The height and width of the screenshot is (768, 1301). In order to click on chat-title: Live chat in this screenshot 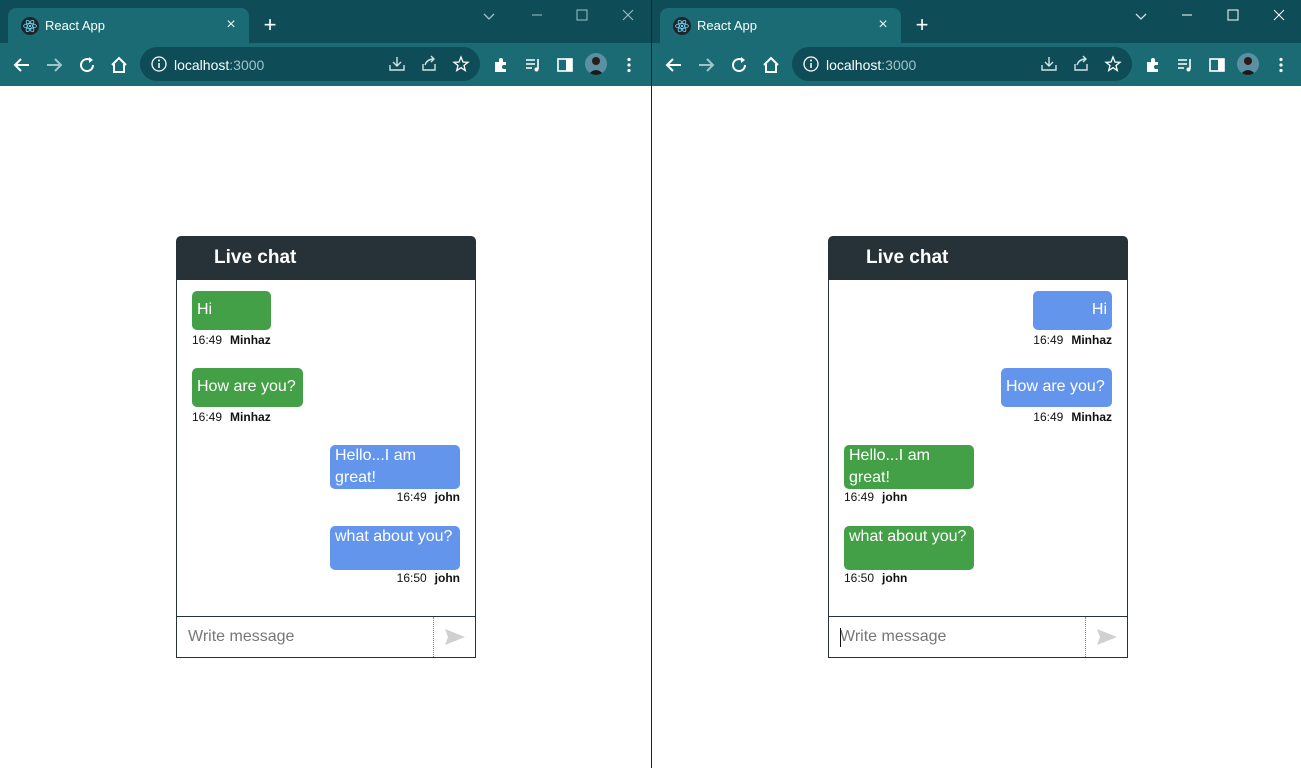, I will do `click(255, 257)`.